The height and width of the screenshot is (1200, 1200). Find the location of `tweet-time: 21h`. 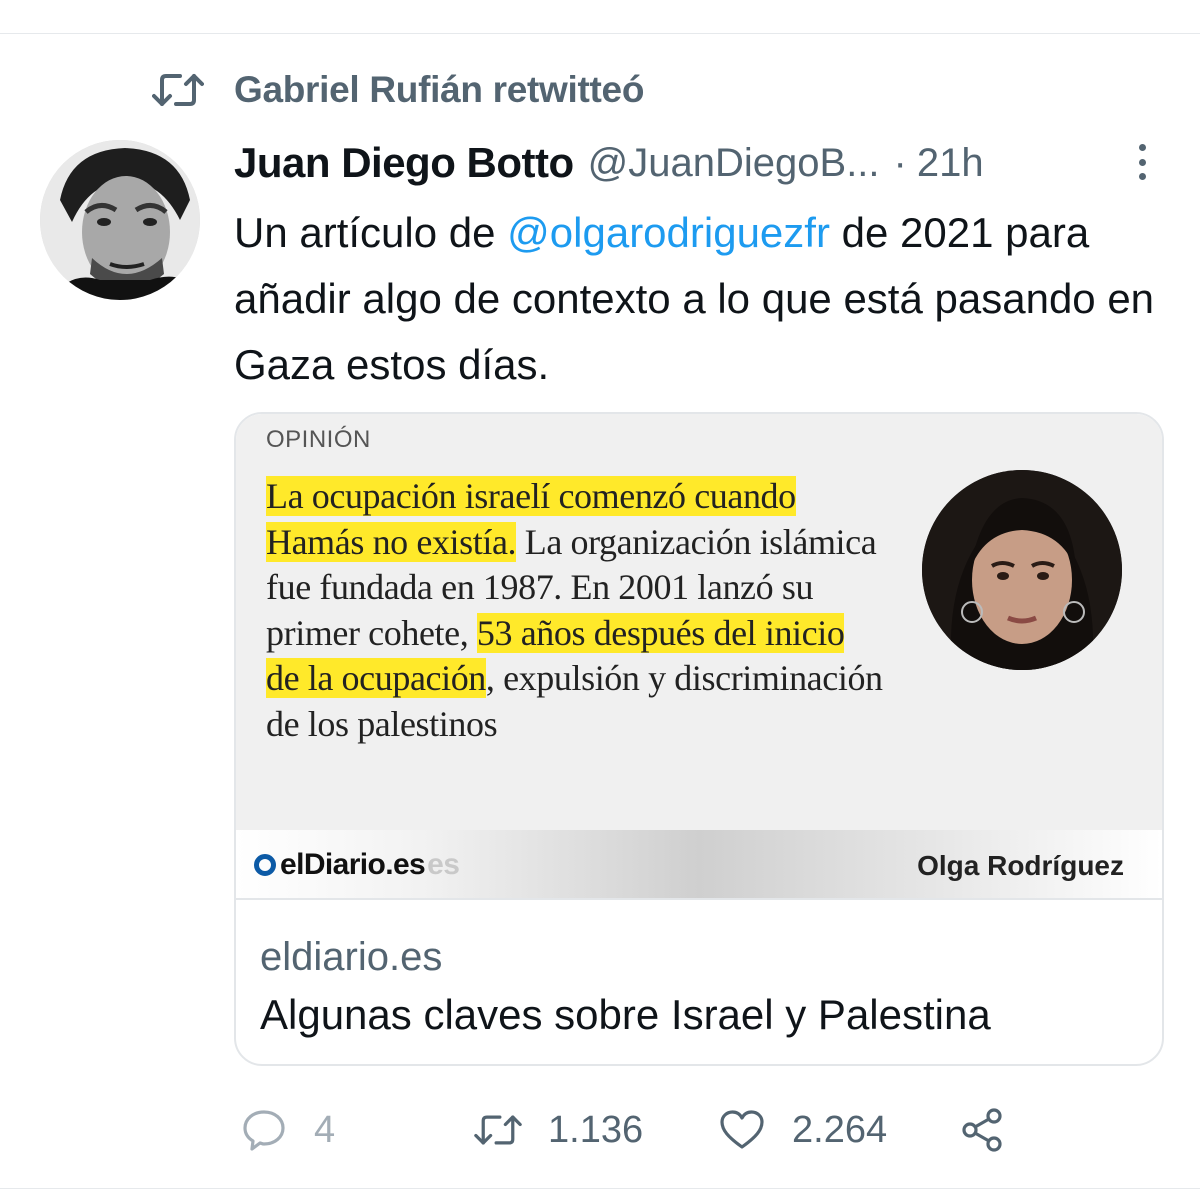

tweet-time: 21h is located at coordinates (950, 163).